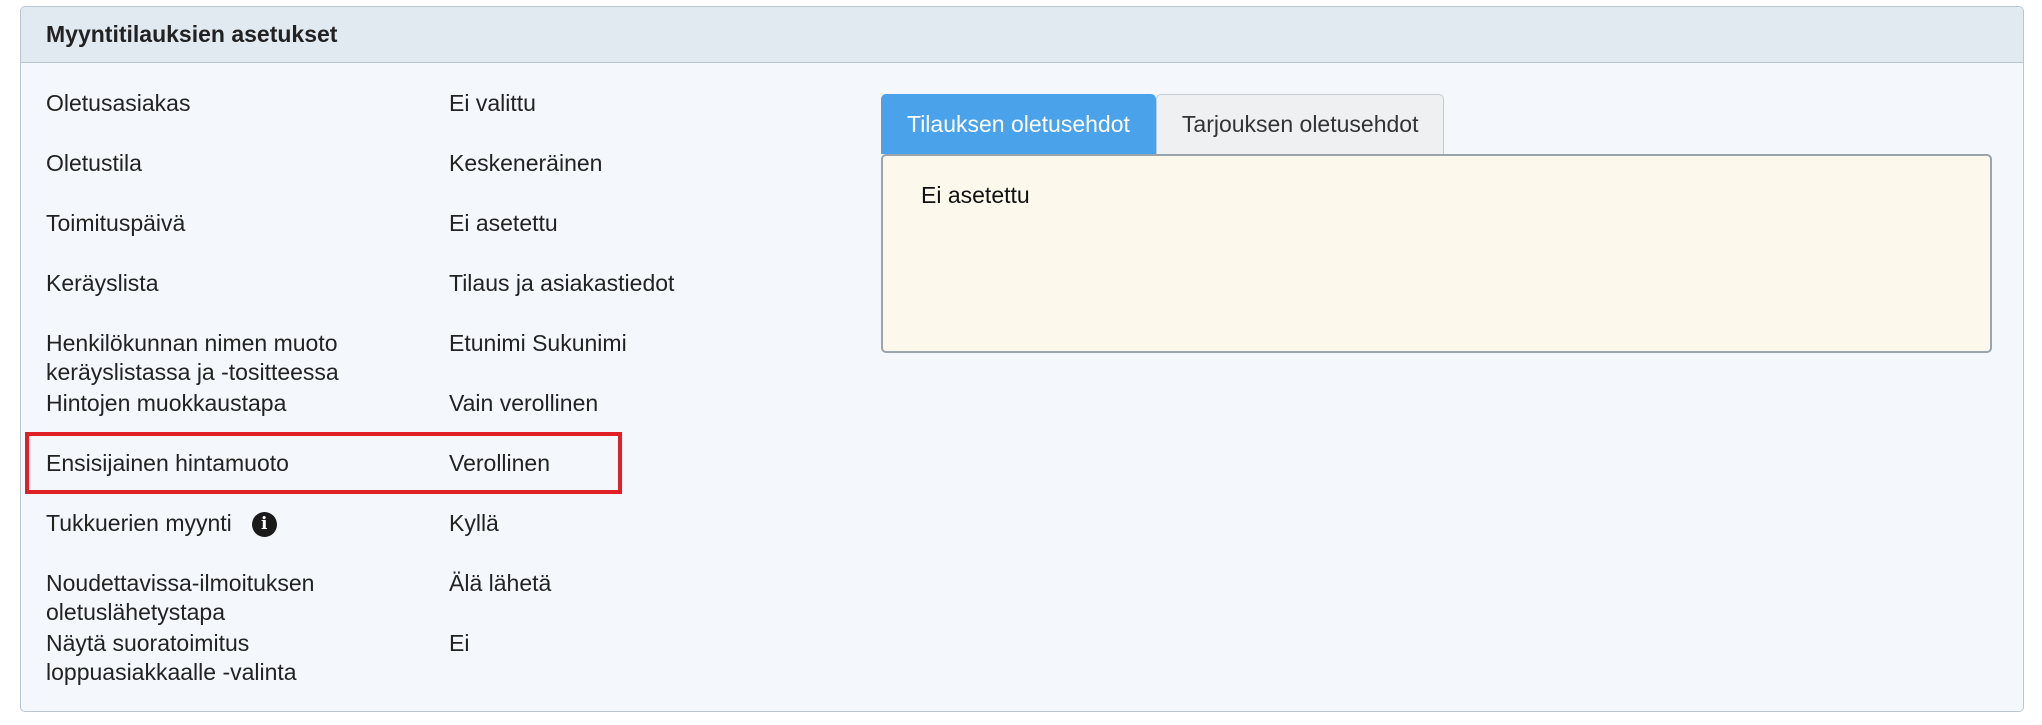 This screenshot has height=725, width=2042. I want to click on terms-content-text: Ei asetettu, so click(975, 195).